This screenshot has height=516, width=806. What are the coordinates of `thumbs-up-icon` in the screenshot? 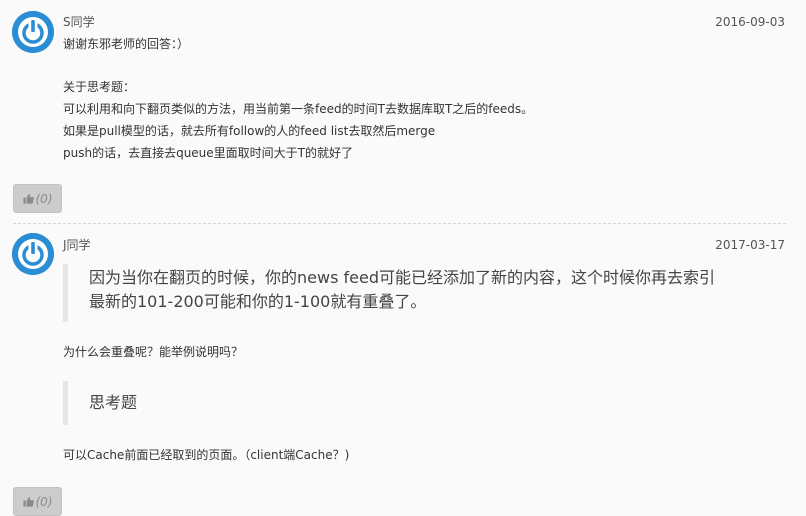 It's located at (28, 501).